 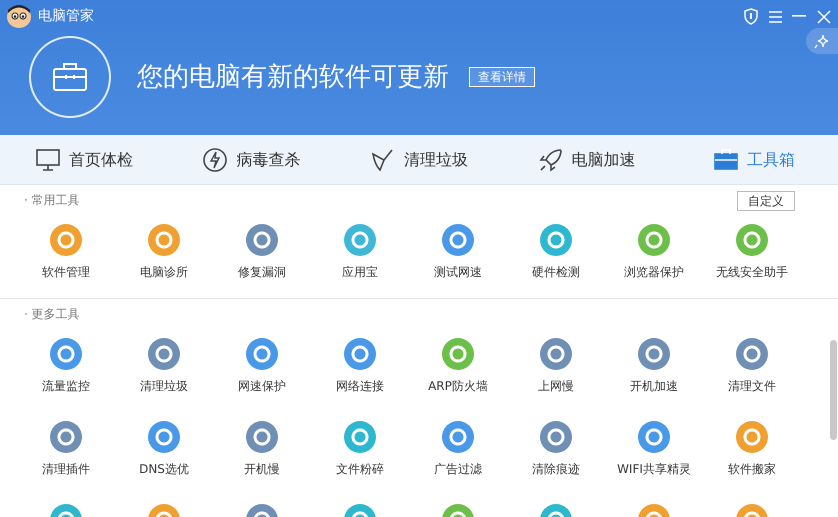 I want to click on tool-item: 硬件检测, so click(x=556, y=256).